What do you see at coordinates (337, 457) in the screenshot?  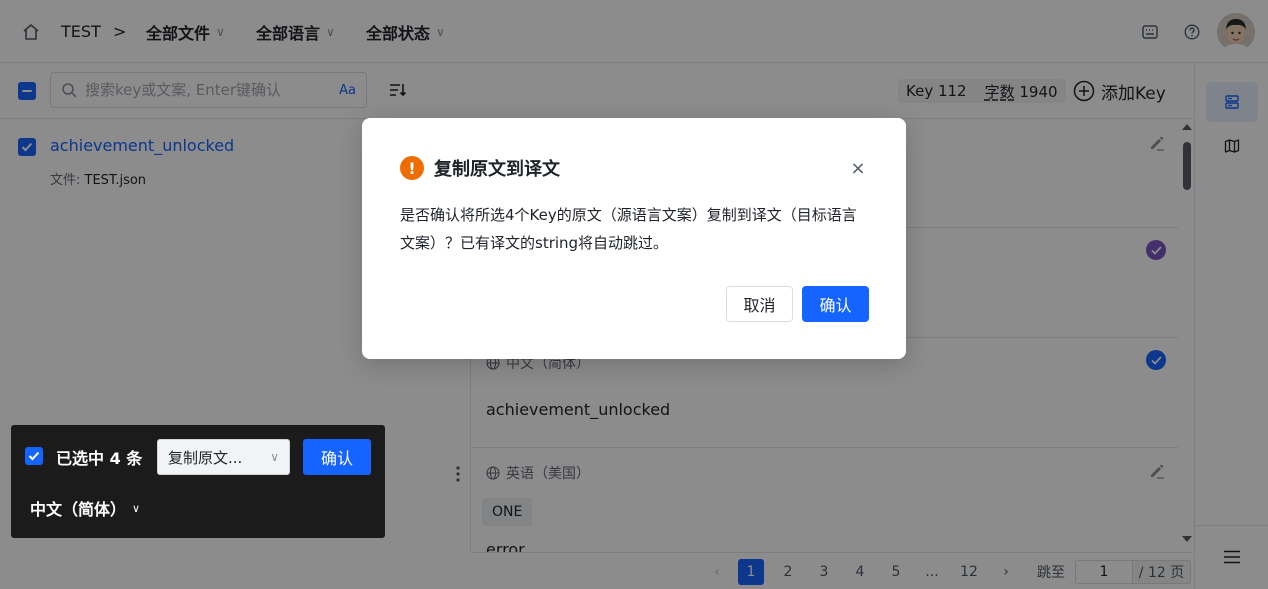 I see `batch-confirm-button: 确认` at bounding box center [337, 457].